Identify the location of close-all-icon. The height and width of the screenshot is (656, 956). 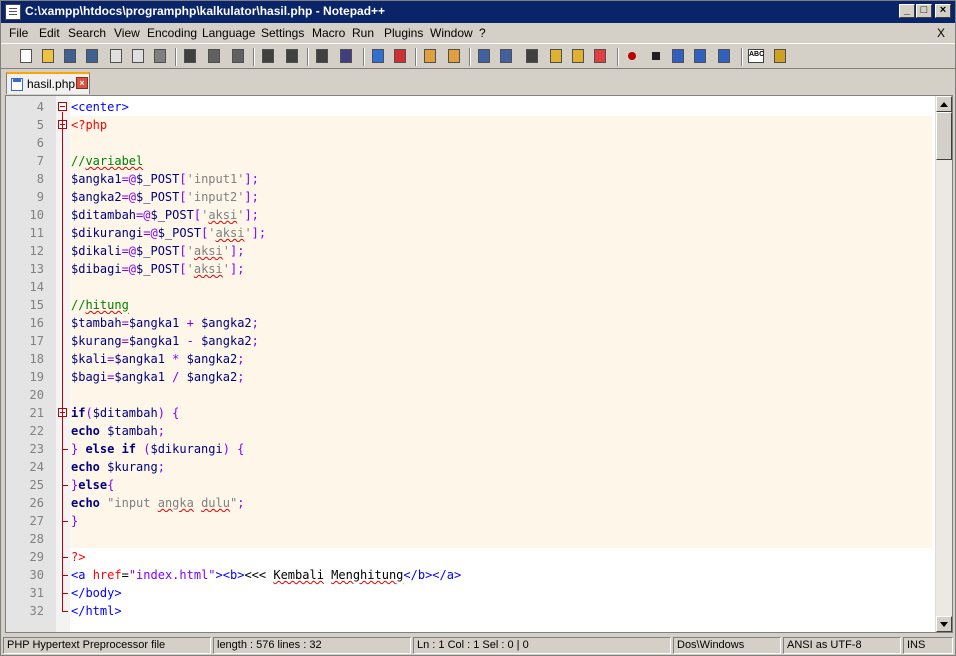
(138, 56).